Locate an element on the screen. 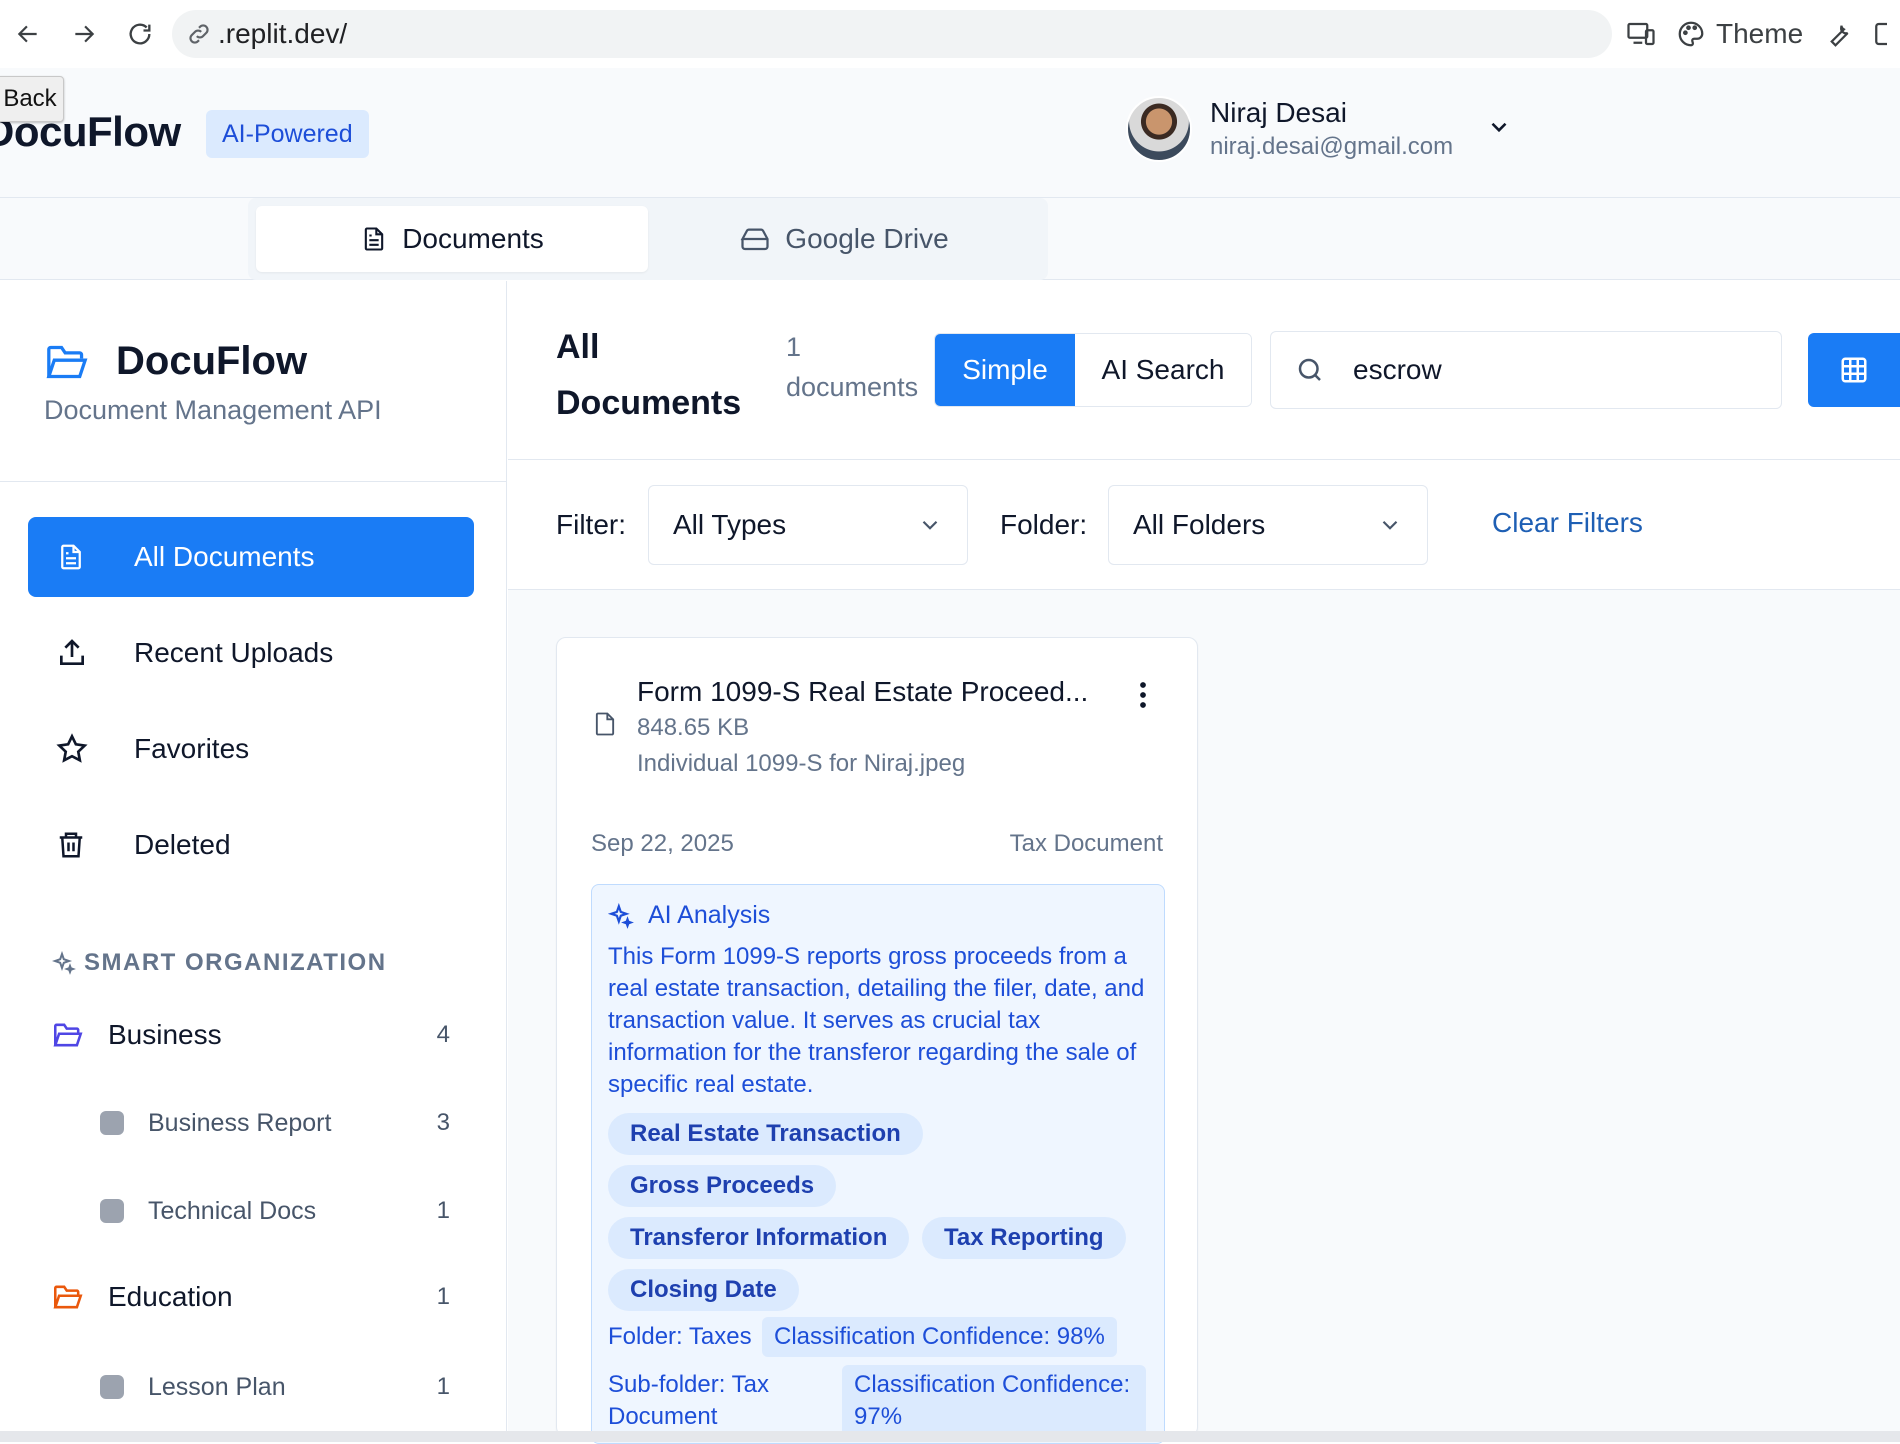 The image size is (1900, 1444). subfolder-business-report: Business Report 3 is located at coordinates (276, 1123).